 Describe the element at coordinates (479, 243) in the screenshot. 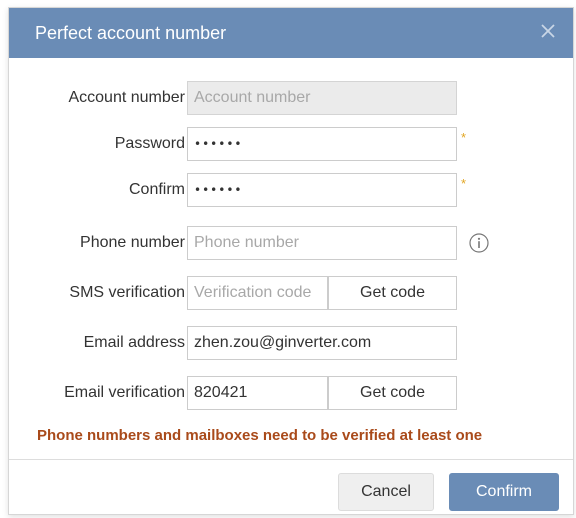

I see `info-icon` at that location.